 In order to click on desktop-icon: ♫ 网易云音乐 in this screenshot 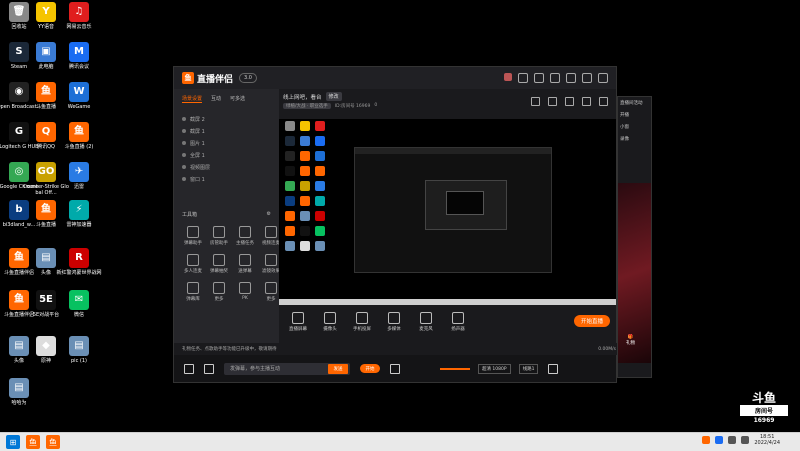, I will do `click(79, 16)`.